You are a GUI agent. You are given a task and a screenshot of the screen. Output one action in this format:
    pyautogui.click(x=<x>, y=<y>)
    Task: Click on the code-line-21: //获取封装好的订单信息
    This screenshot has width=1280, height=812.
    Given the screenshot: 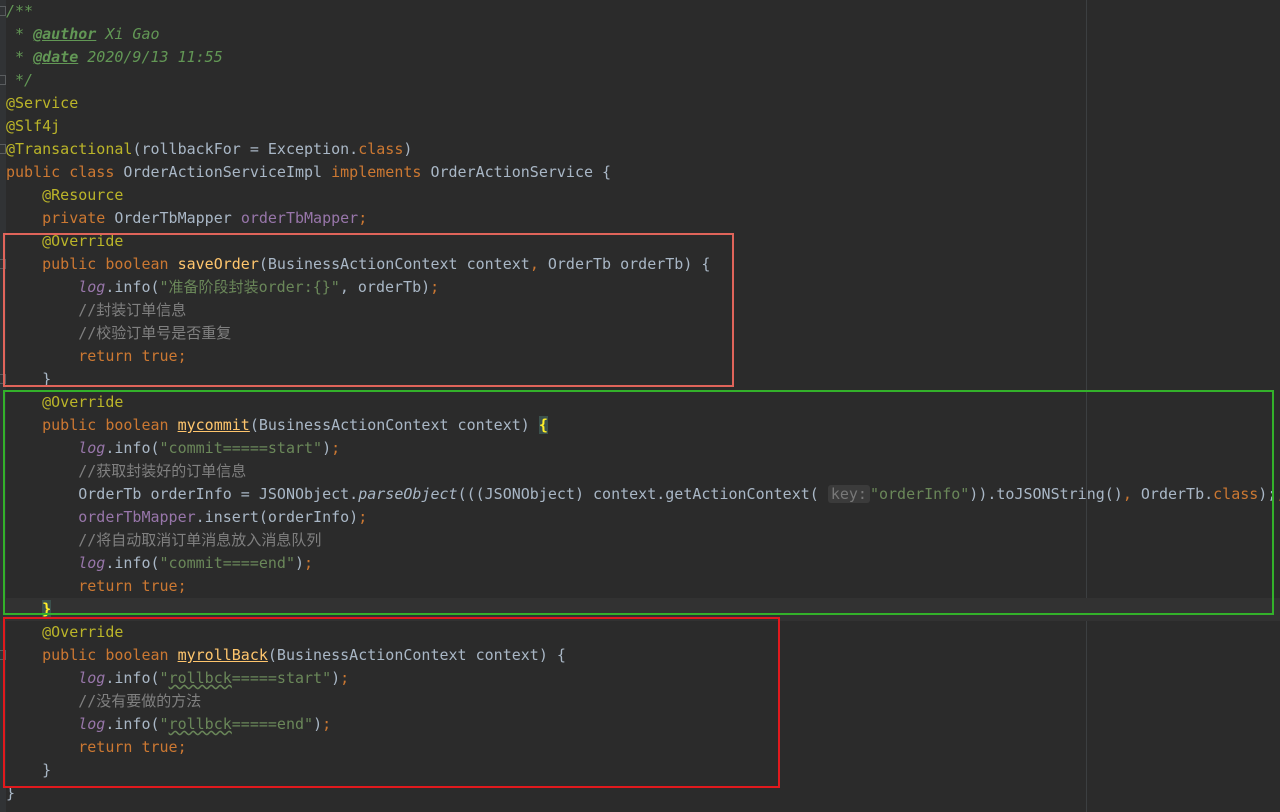 What is the action you would take?
    pyautogui.click(x=126, y=471)
    